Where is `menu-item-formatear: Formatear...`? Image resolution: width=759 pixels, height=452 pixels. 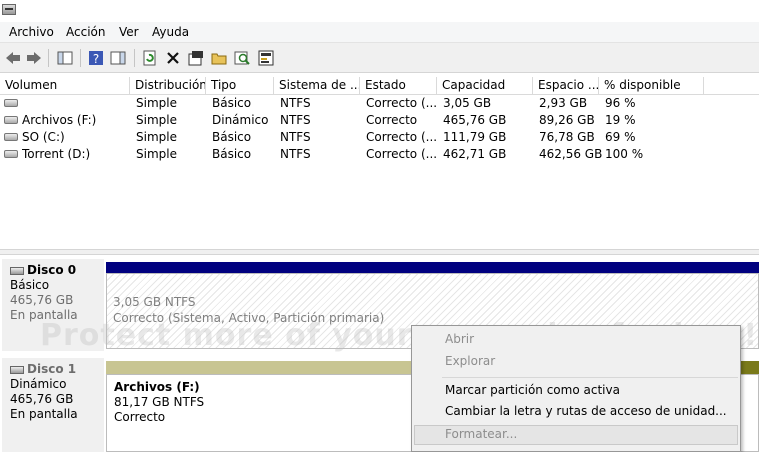
menu-item-formatear: Formatear... is located at coordinates (481, 434).